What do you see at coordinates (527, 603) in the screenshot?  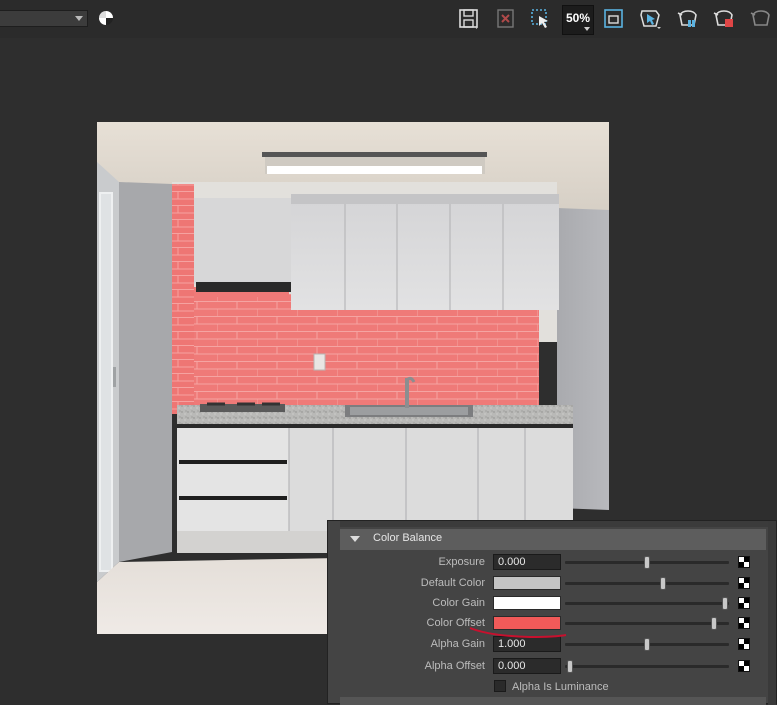 I see `color-gain-swatch` at bounding box center [527, 603].